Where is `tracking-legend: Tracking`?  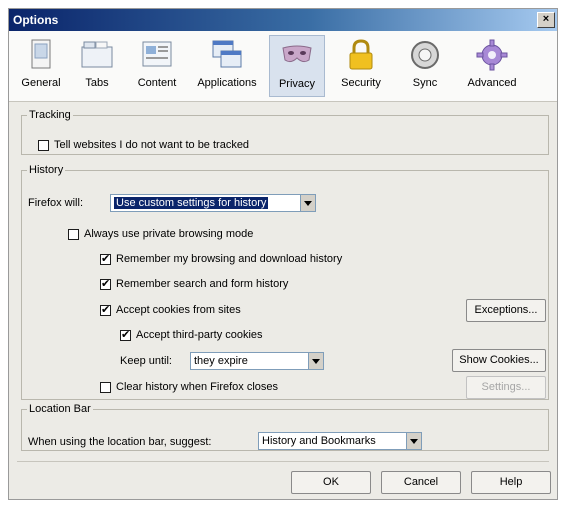 tracking-legend: Tracking is located at coordinates (50, 115).